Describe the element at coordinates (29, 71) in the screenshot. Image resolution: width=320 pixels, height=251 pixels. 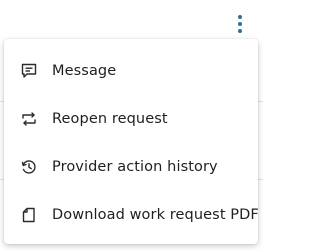
I see `message-icon` at that location.